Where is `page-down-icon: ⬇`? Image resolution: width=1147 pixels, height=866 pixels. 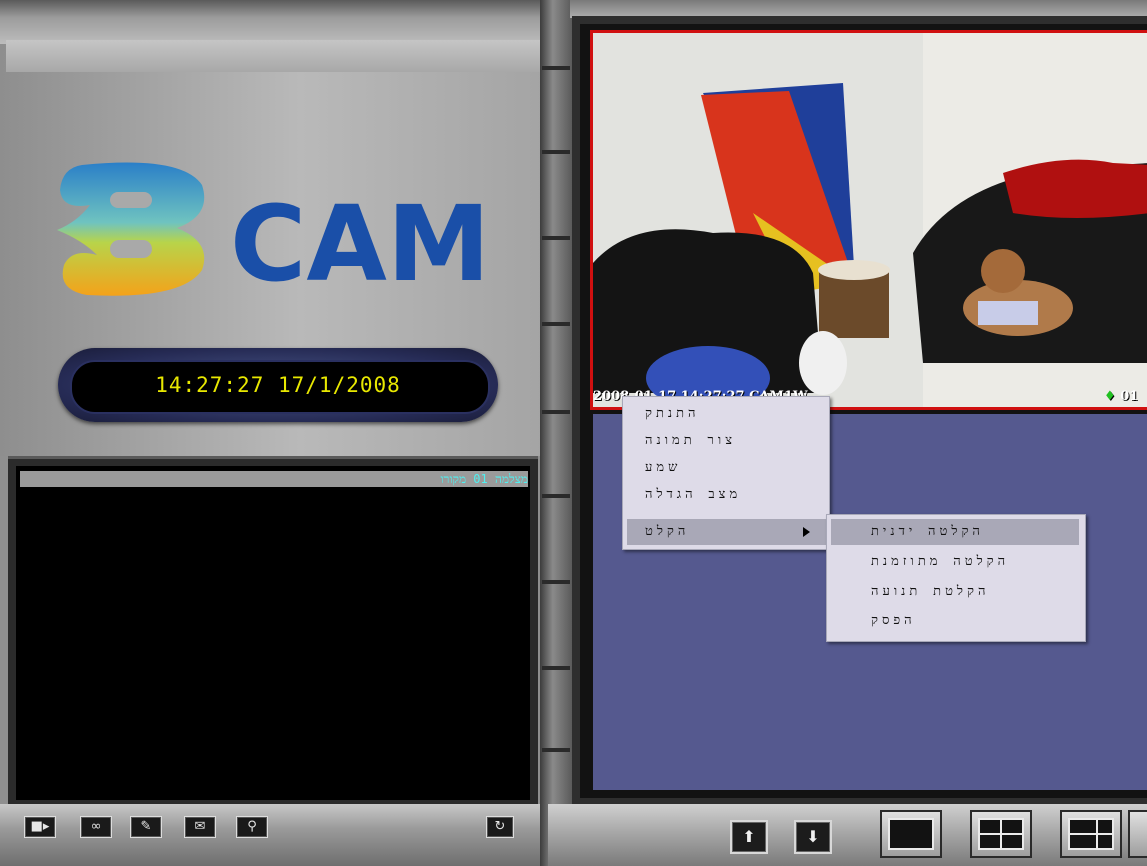
page-down-icon: ⬇ is located at coordinates (813, 836).